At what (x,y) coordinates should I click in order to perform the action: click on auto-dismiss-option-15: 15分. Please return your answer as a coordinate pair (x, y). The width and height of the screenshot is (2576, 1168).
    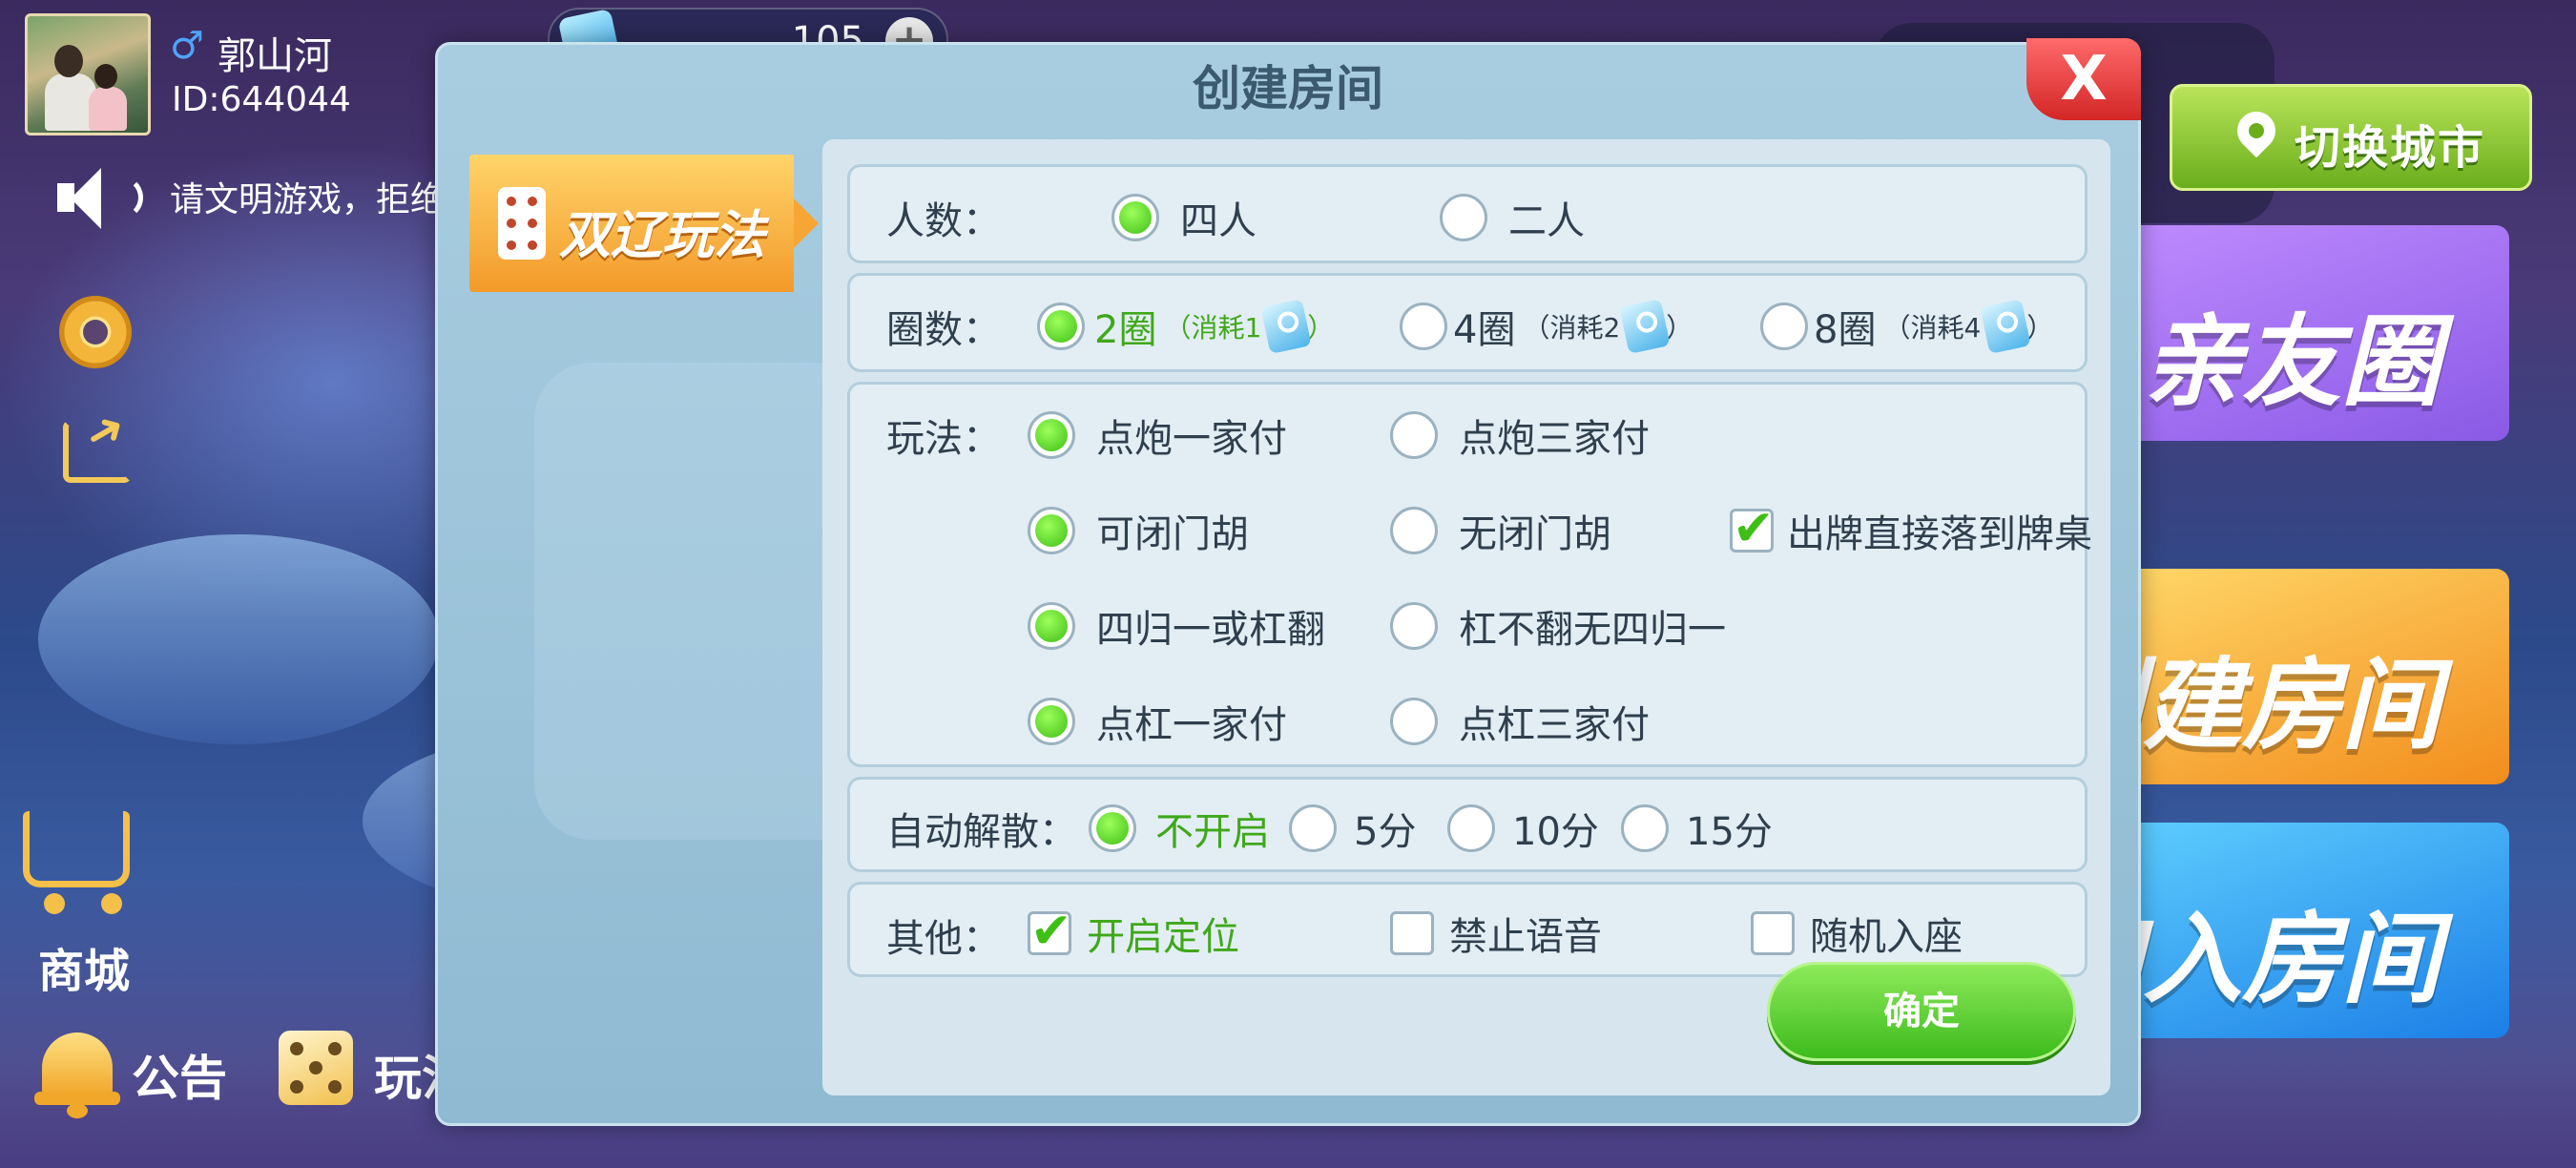
    Looking at the image, I should click on (1697, 828).